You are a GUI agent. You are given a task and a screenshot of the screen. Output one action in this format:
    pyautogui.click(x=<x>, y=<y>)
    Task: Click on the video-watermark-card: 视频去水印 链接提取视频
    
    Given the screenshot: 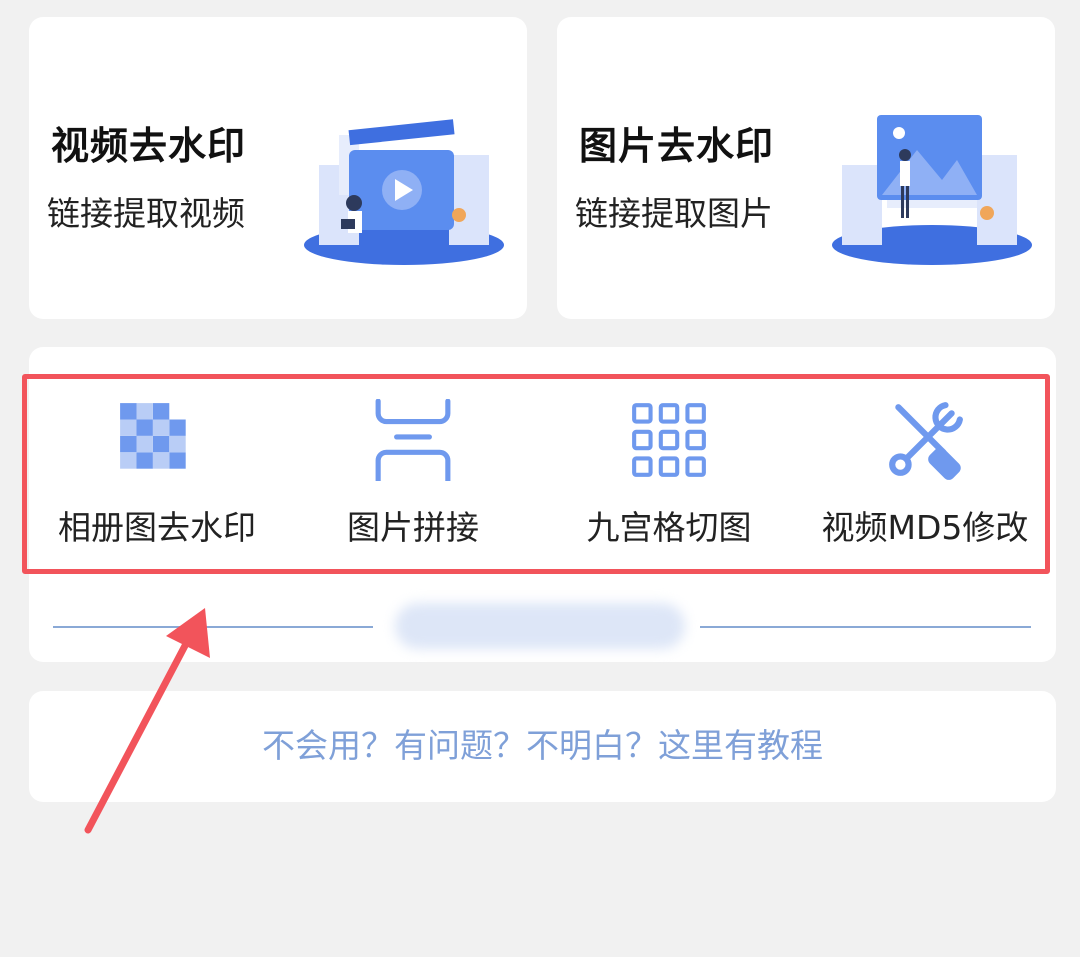 What is the action you would take?
    pyautogui.click(x=278, y=168)
    